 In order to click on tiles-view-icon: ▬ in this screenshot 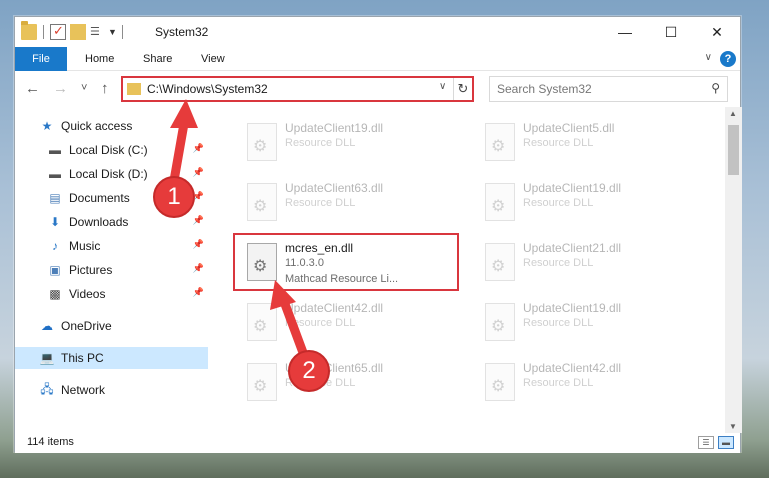, I will do `click(726, 442)`.